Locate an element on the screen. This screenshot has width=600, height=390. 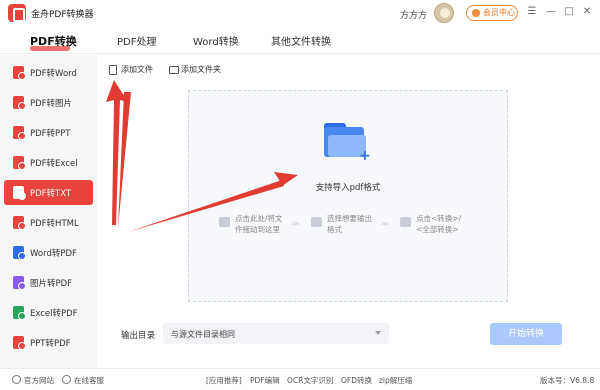
menu-icon: ☰ is located at coordinates (532, 12).